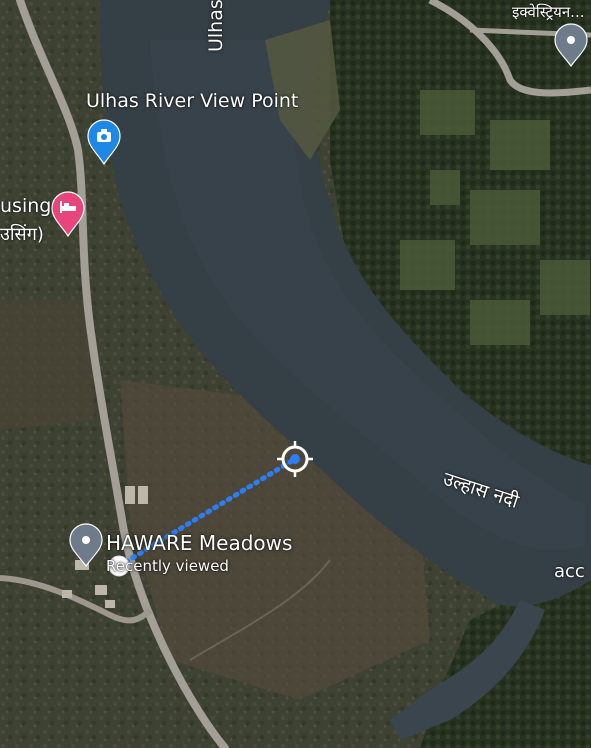  I want to click on housing-label: using, so click(25, 206).